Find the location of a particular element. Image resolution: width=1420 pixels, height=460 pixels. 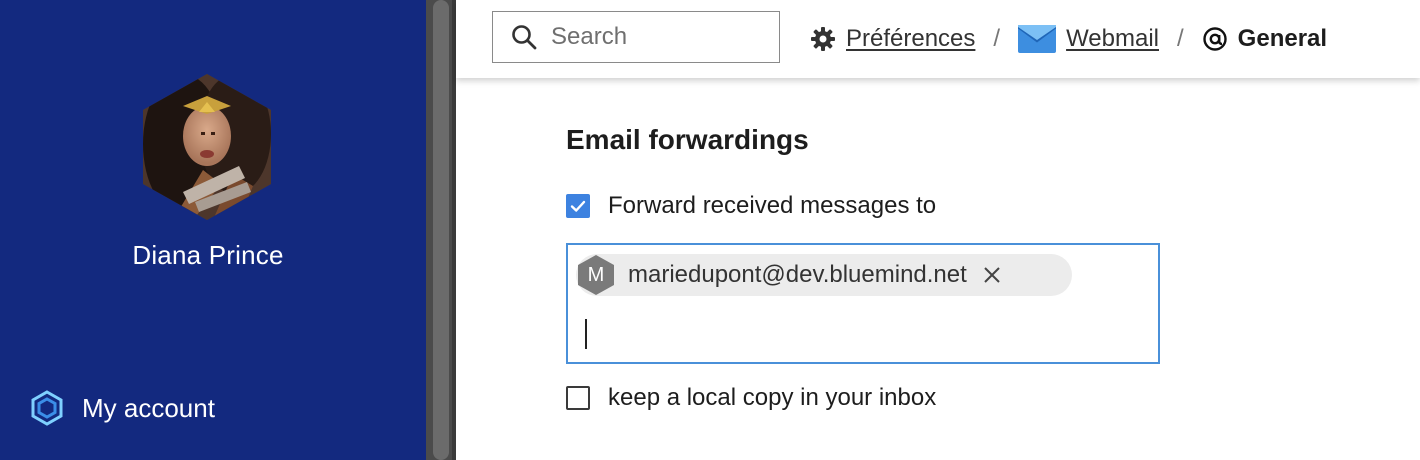

breadcrumb-label-webmail: Webmail is located at coordinates (1112, 39).